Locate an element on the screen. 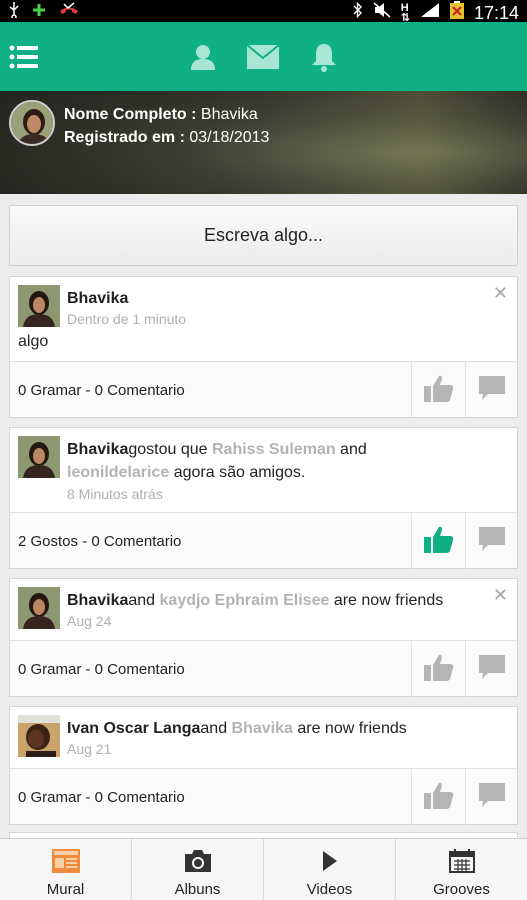 The image size is (527, 900). bottom-nav: Mural Albuns Videos Grooves is located at coordinates (263, 869).